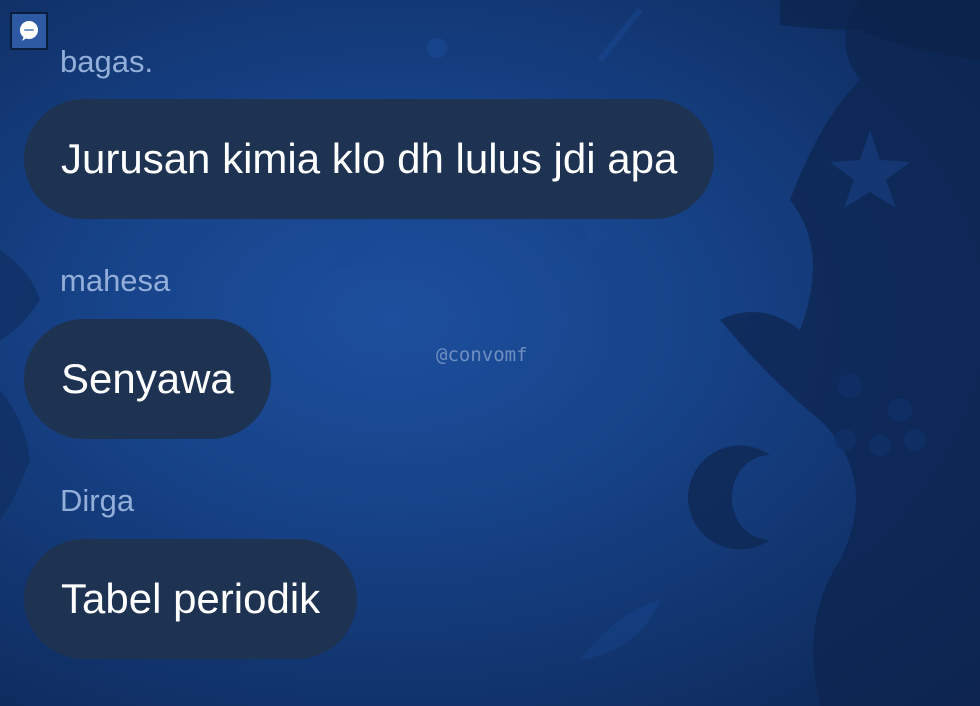 Image resolution: width=980 pixels, height=706 pixels. I want to click on message-sender: mahesa, so click(115, 280).